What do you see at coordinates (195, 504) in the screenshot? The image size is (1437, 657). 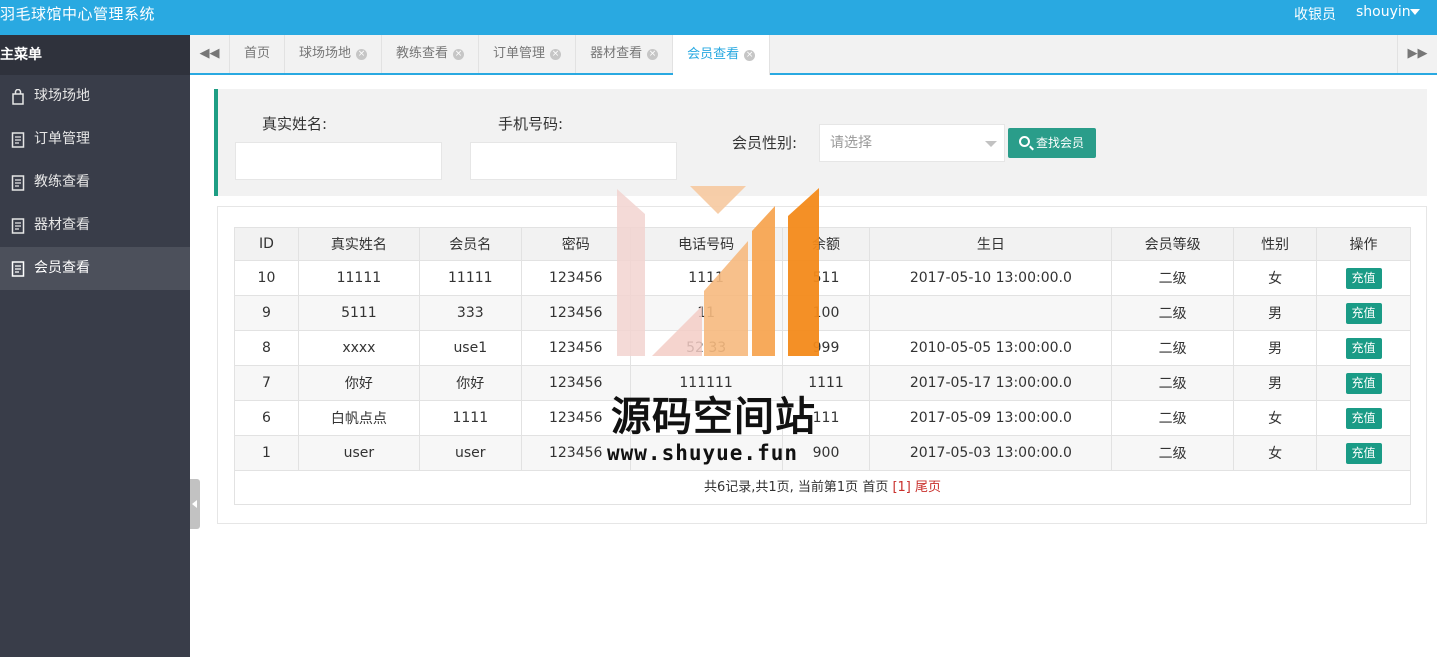 I see `sidebar-collapse-handle` at bounding box center [195, 504].